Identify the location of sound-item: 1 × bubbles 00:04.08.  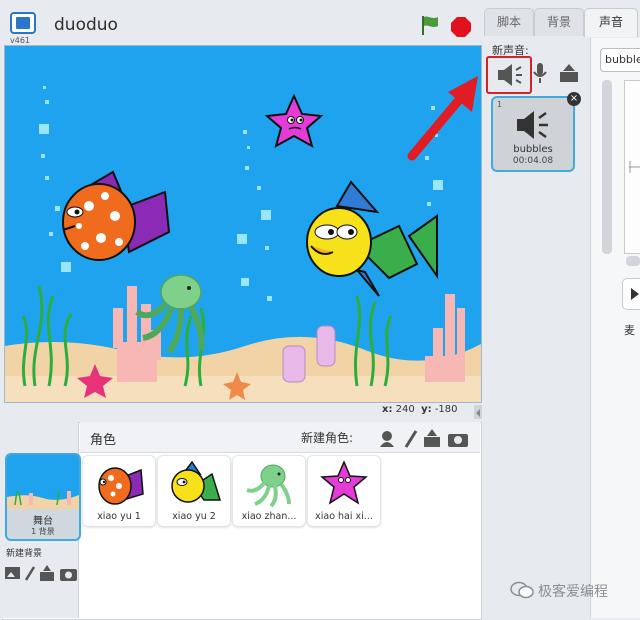
(536, 132).